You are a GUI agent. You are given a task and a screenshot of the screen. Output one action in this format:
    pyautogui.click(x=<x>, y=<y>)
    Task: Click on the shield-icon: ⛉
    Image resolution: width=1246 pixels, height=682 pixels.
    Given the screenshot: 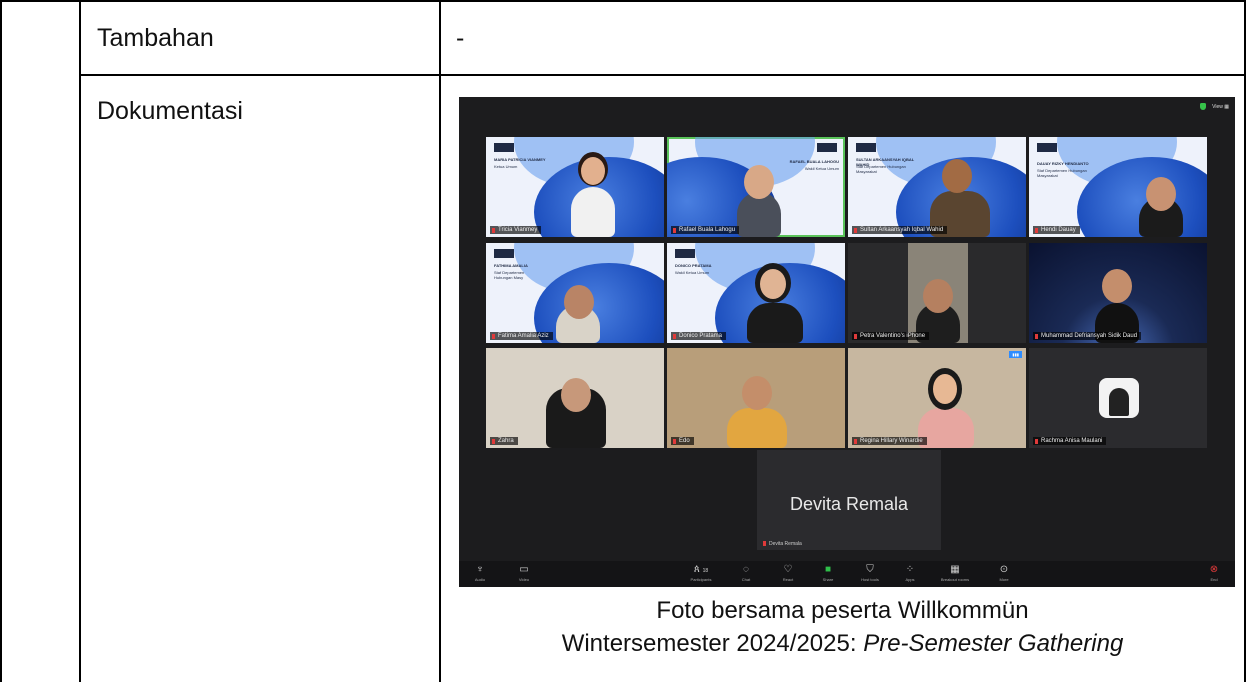 What is the action you would take?
    pyautogui.click(x=870, y=569)
    